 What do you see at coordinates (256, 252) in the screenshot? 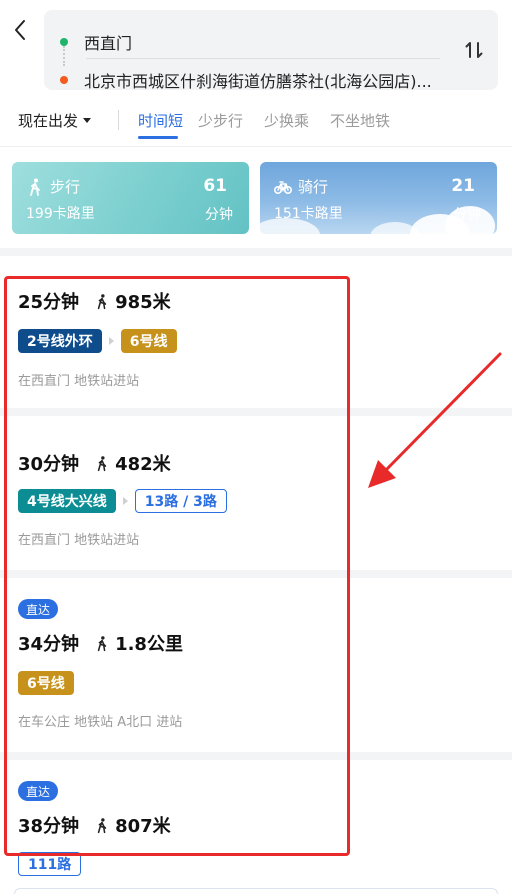
I see `section-gap` at bounding box center [256, 252].